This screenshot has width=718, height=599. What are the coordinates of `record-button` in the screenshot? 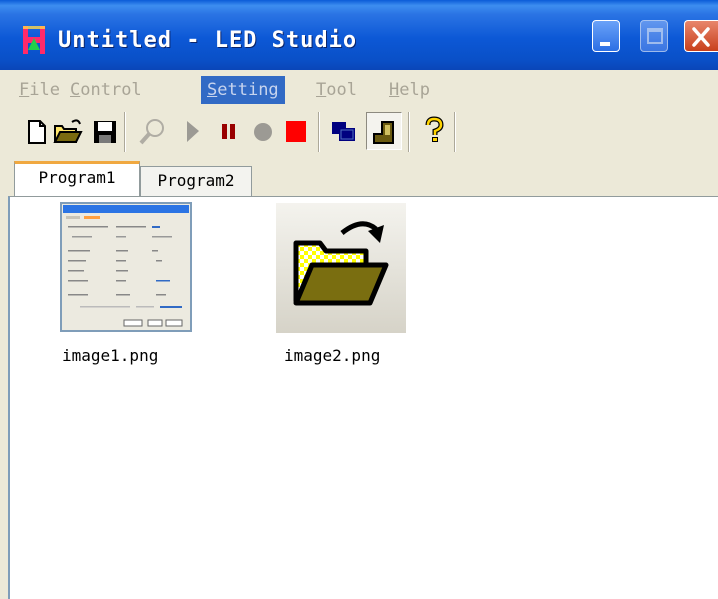 It's located at (263, 131).